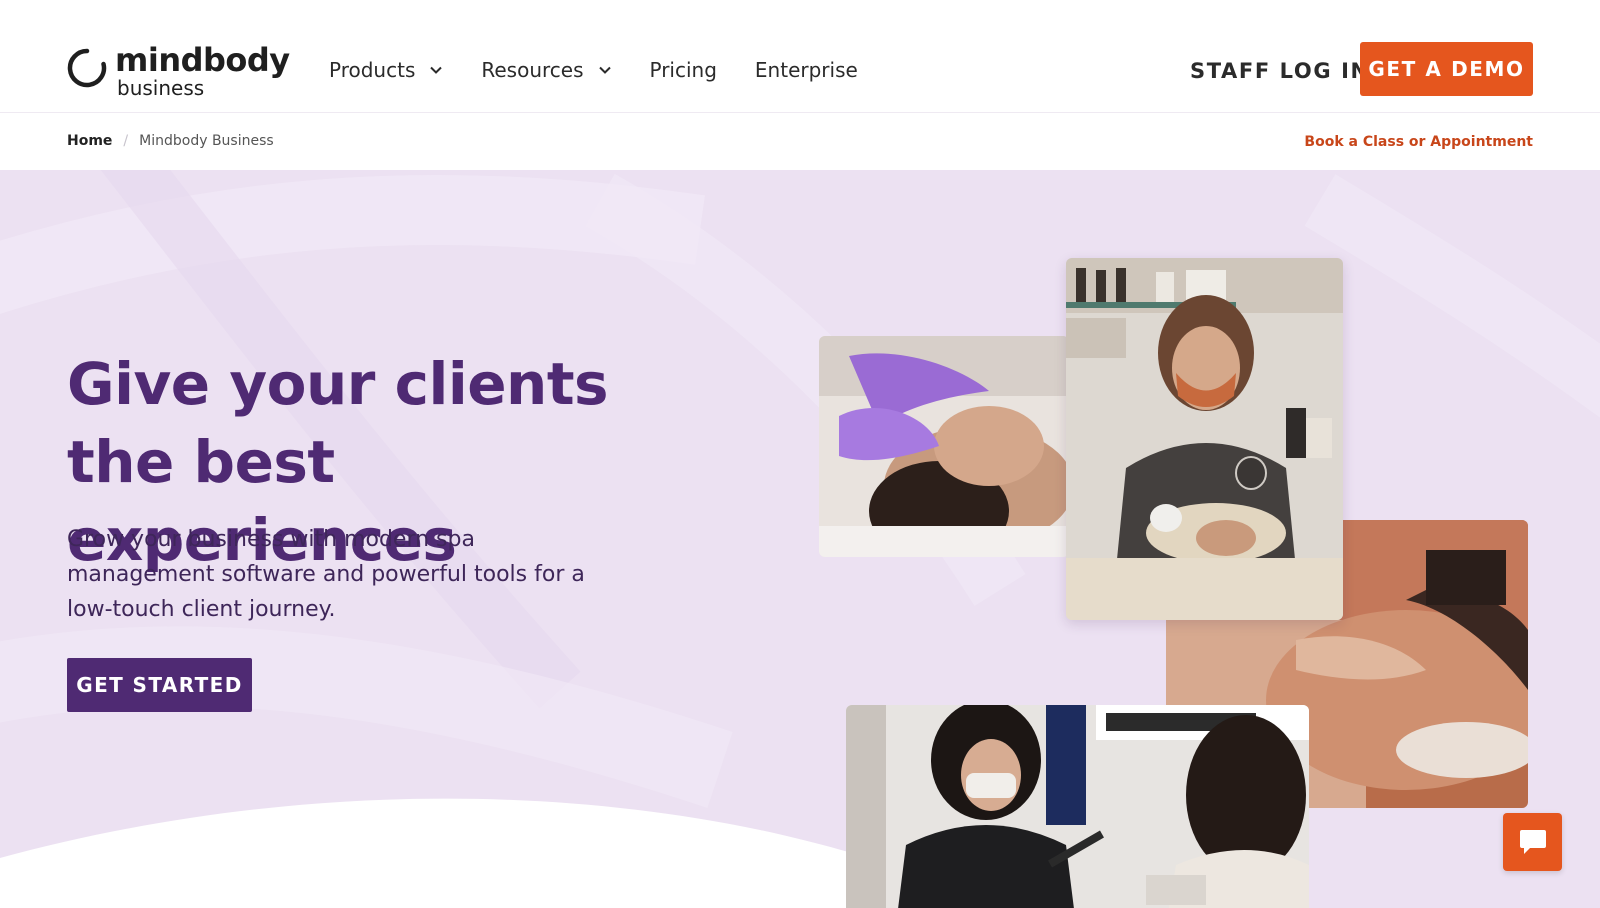 This screenshot has width=1600, height=908. Describe the element at coordinates (87, 68) in the screenshot. I see `logo-ring-icon` at that location.